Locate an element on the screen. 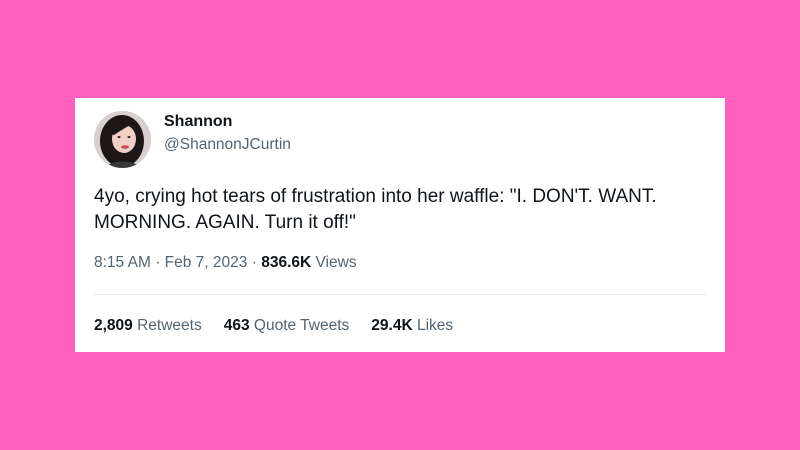 Image resolution: width=800 pixels, height=450 pixels. user-handle: @ShannonJCurtin is located at coordinates (227, 145).